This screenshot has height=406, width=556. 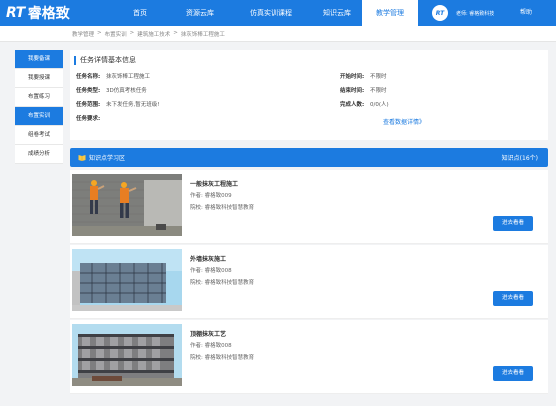 What do you see at coordinates (88, 77) in the screenshot?
I see `info-label: 任务名称:` at bounding box center [88, 77].